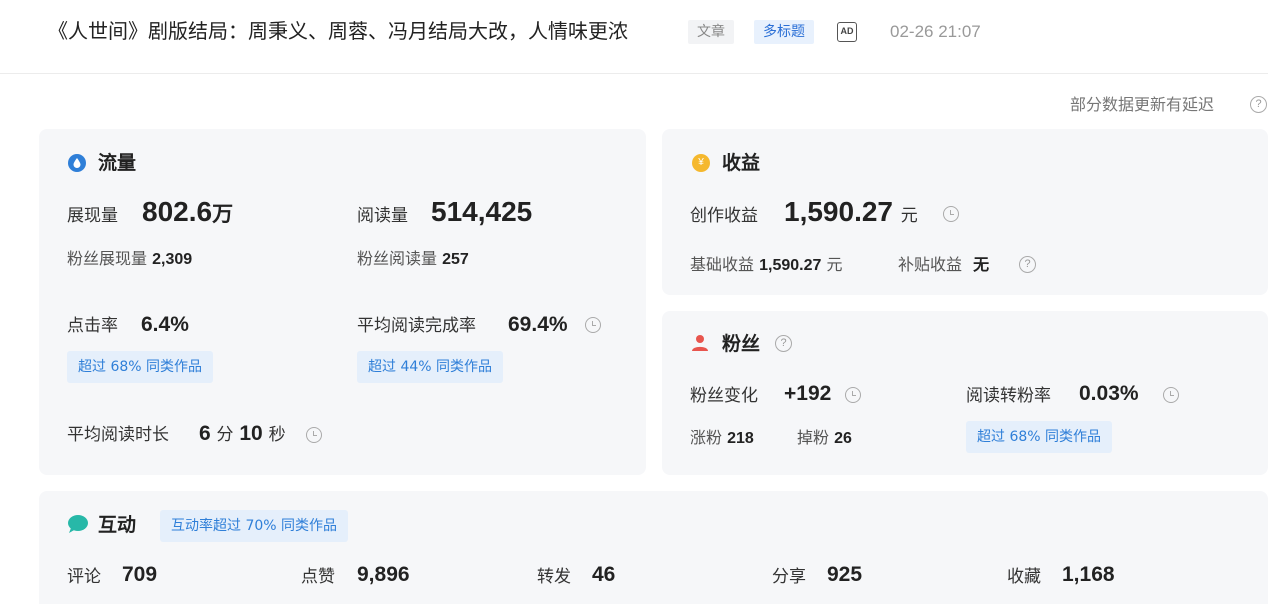  Describe the element at coordinates (254, 526) in the screenshot. I see `interaction-compare-badge: 互动率超过 70% 同类作品` at that location.